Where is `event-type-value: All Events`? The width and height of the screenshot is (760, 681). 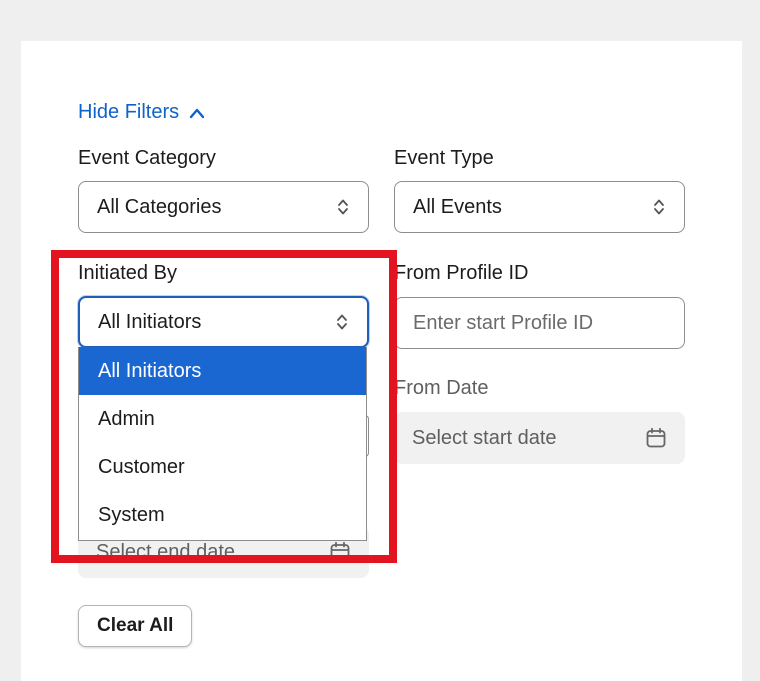 event-type-value: All Events is located at coordinates (457, 206).